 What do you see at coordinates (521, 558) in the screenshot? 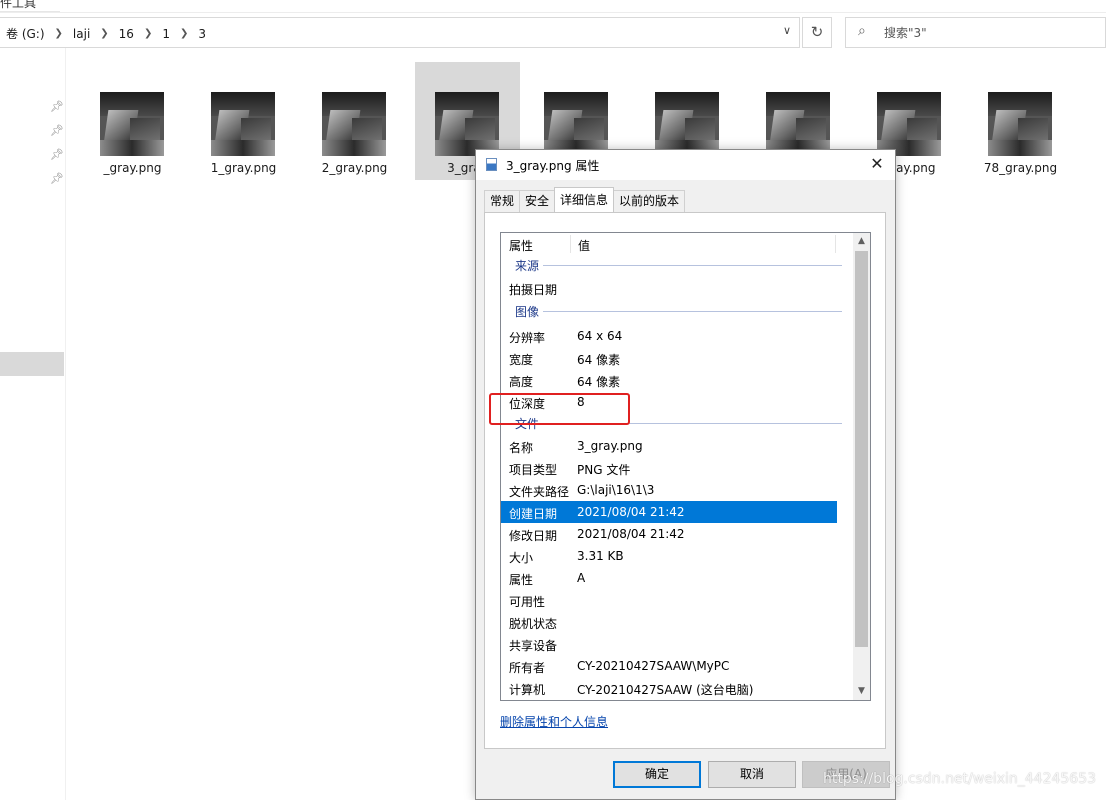
I see `property-name: 大小` at bounding box center [521, 558].